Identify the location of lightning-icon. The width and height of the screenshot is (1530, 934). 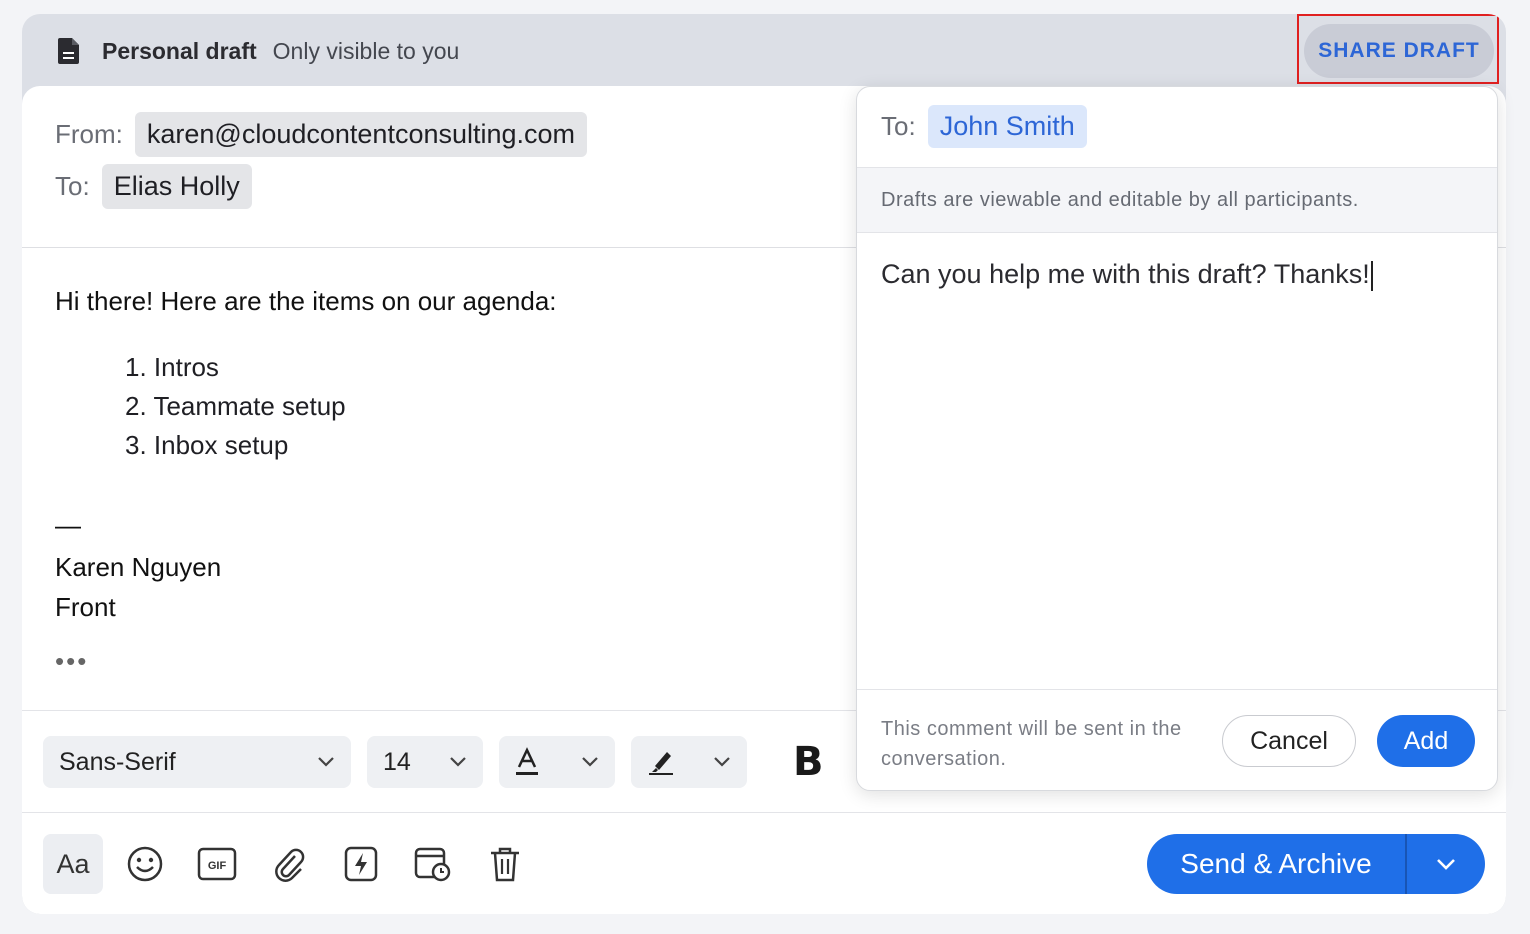
(361, 864).